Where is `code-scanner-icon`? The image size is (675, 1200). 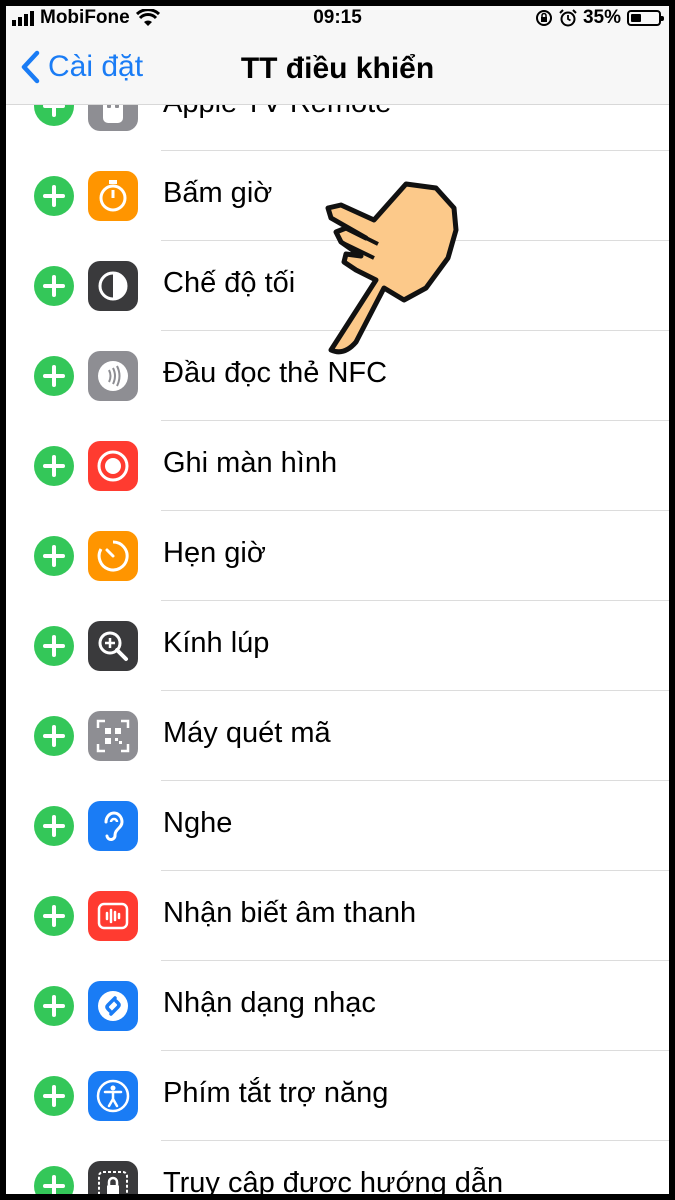
code-scanner-icon is located at coordinates (113, 736).